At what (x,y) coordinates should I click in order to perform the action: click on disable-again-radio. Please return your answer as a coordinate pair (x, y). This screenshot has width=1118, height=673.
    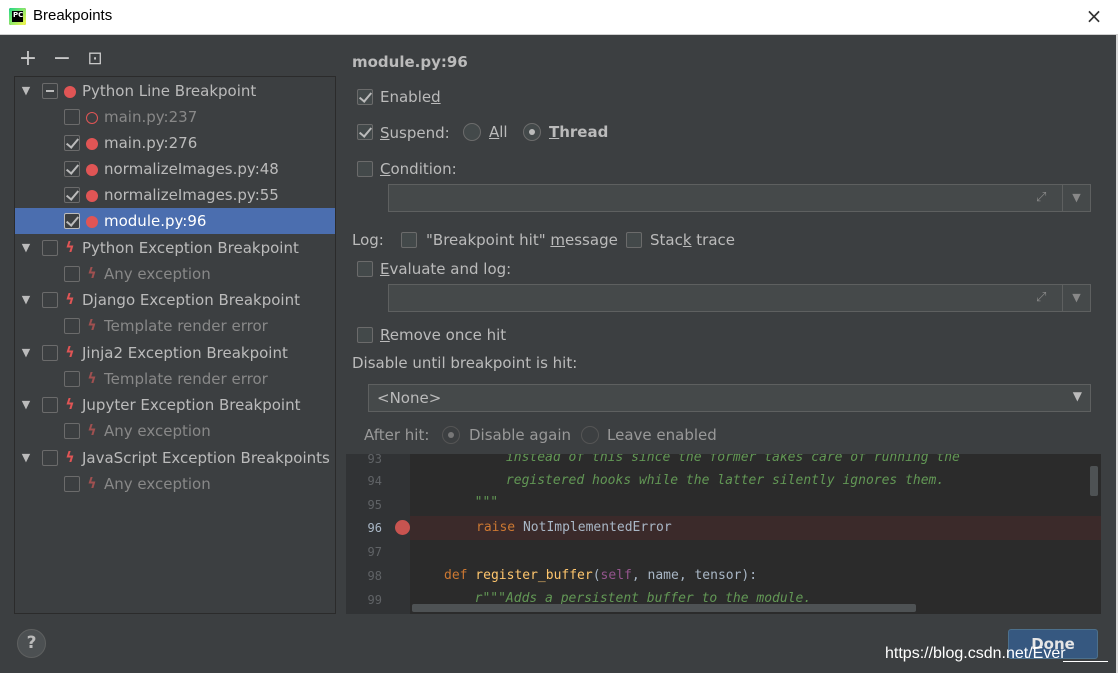
    Looking at the image, I should click on (451, 435).